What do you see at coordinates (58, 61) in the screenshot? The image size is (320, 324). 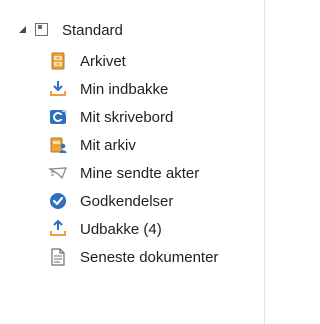 I see `archive-cabinet-icon` at bounding box center [58, 61].